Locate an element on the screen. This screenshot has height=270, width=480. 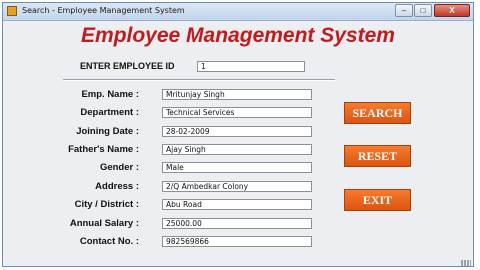
joining-date-field: 28-02-2009 is located at coordinates (237, 131).